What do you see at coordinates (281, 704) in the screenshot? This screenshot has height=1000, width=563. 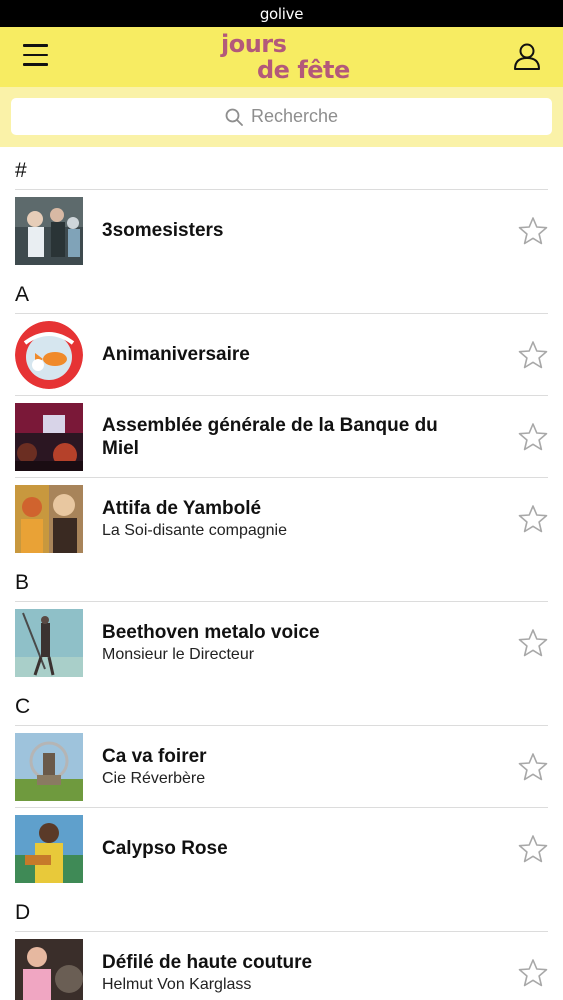 I see `section-header-c: C` at bounding box center [281, 704].